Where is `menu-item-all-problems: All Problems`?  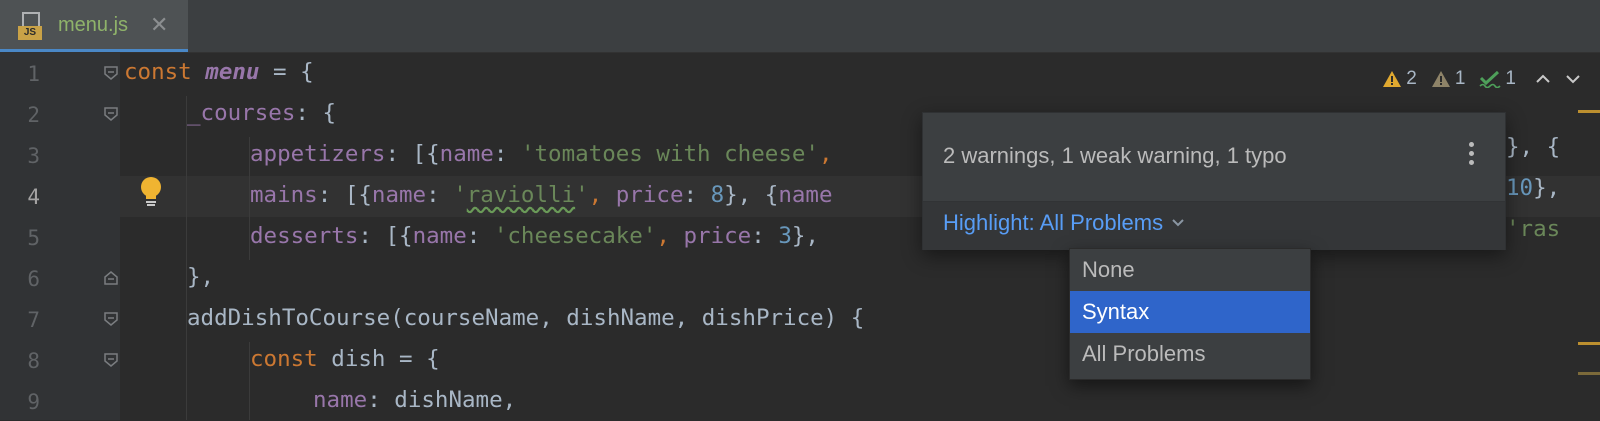 menu-item-all-problems: All Problems is located at coordinates (1190, 354).